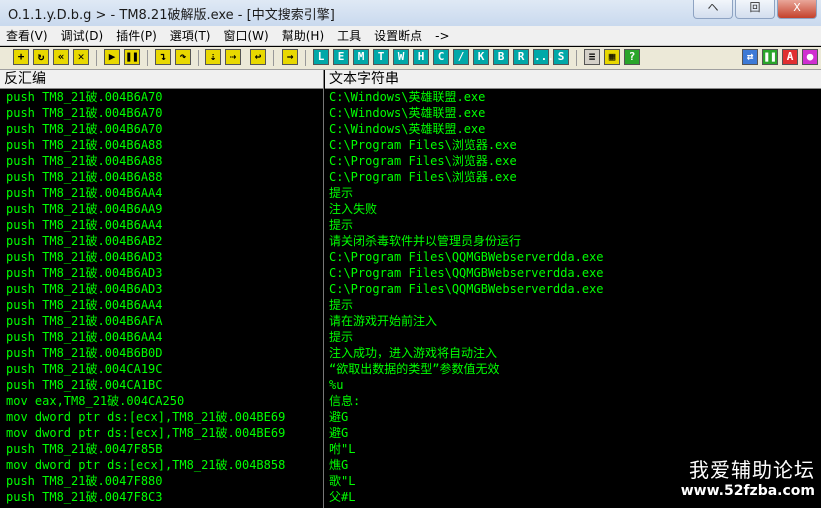 This screenshot has width=821, height=508. I want to click on string-row: 请关闭杀毒软件并以管理员身份运行, so click(573, 241).